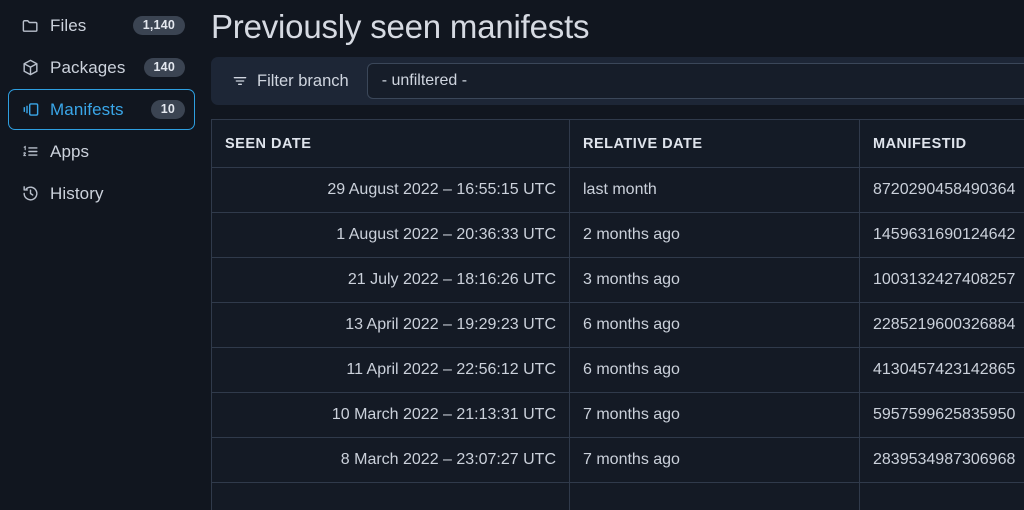 The width and height of the screenshot is (1024, 510). What do you see at coordinates (941, 370) in the screenshot?
I see `cell-manifestid-link: 4130457423142865` at bounding box center [941, 370].